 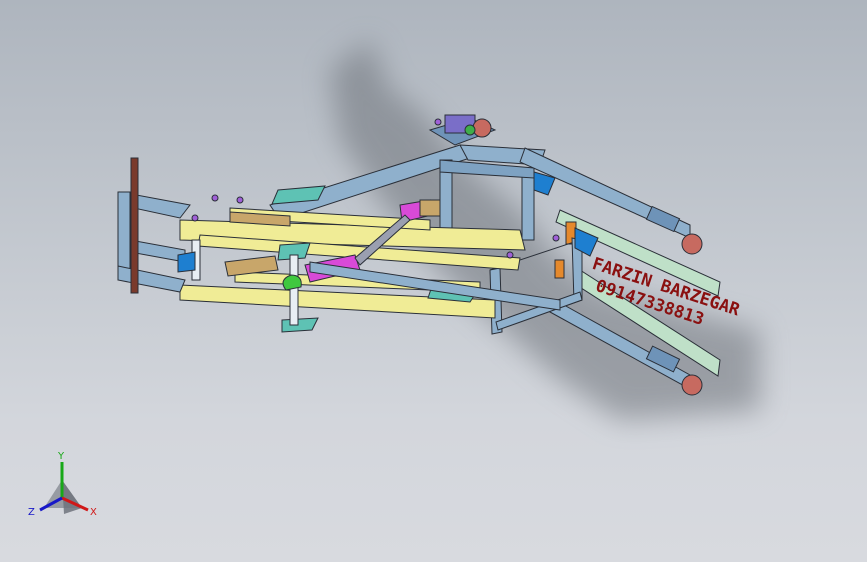 What do you see at coordinates (61, 456) in the screenshot?
I see `triad-y-label: Y` at bounding box center [61, 456].